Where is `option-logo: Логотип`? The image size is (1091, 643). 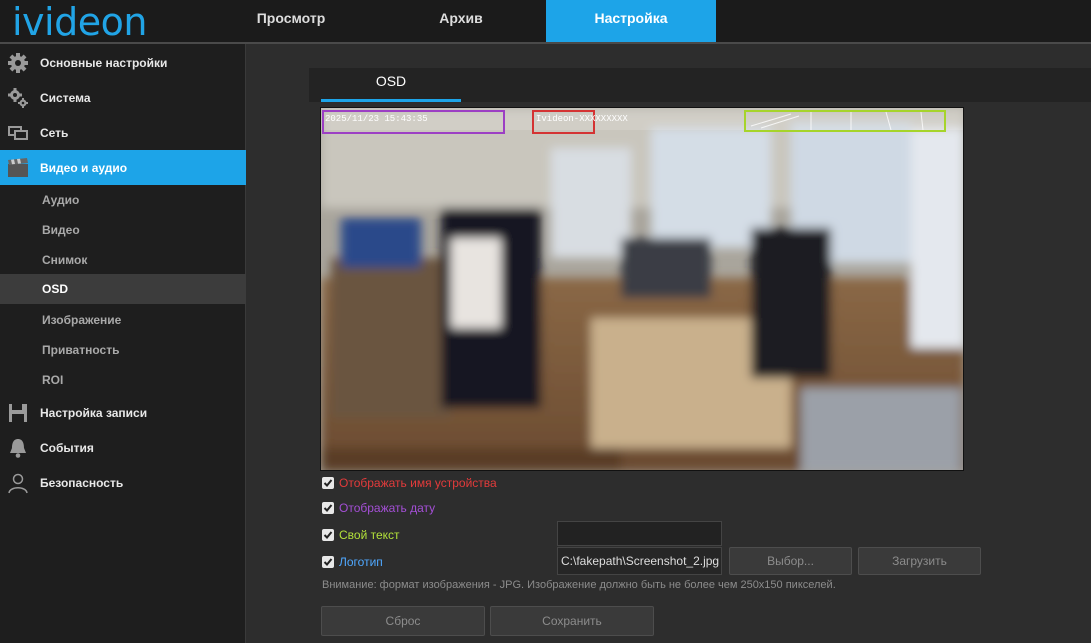
option-logo: Логотип is located at coordinates (352, 562).